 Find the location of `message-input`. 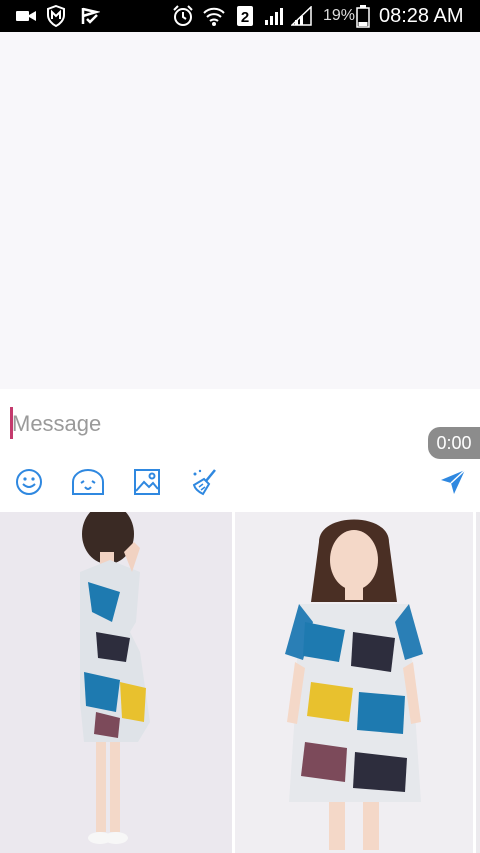

message-input is located at coordinates (211, 424).